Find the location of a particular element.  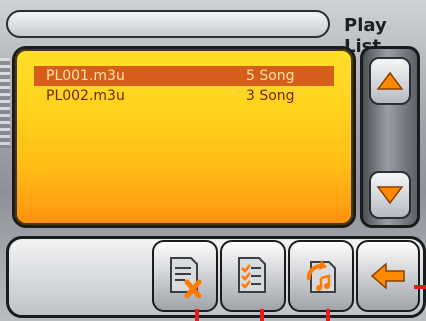

playlist-song-count: 5 Song is located at coordinates (270, 76).